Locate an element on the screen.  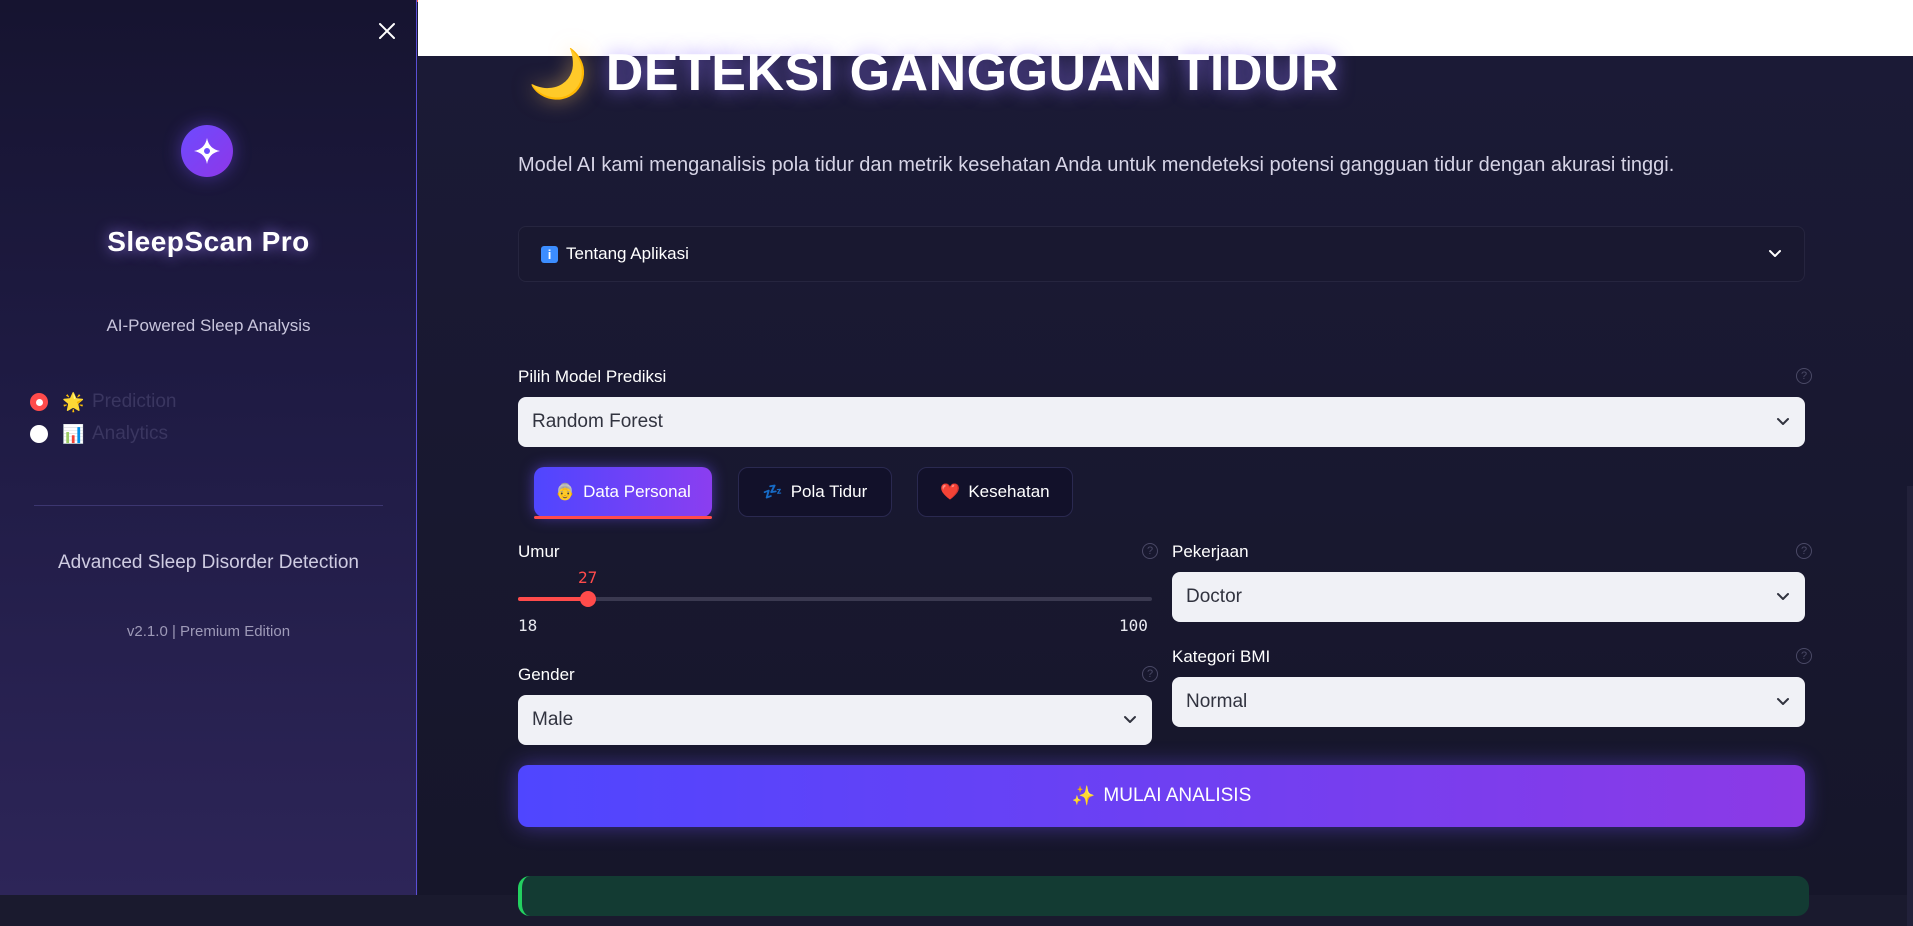
nav-label: Prediction is located at coordinates (134, 401).